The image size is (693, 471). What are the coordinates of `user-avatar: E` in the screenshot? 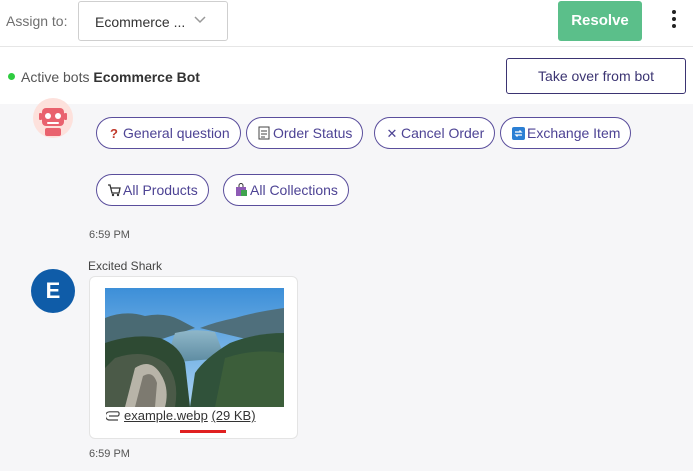 It's located at (53, 291).